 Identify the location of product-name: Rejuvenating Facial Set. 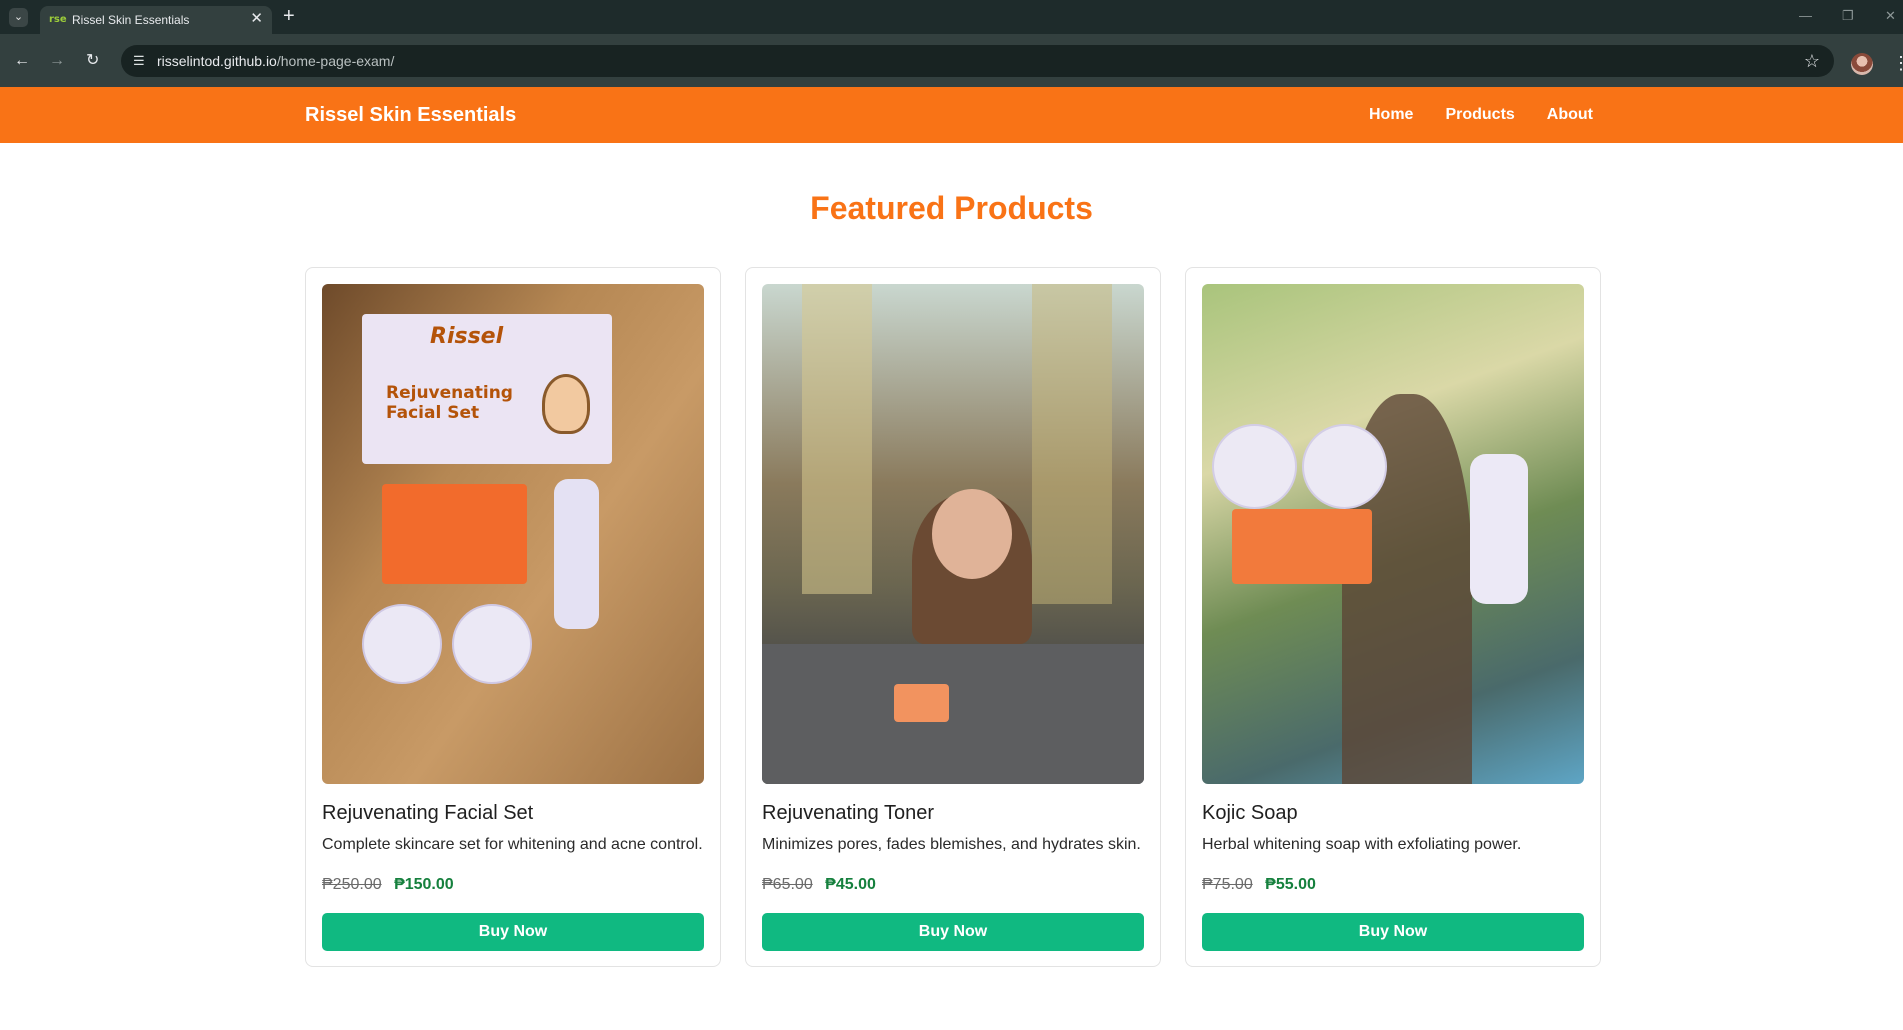
(428, 813).